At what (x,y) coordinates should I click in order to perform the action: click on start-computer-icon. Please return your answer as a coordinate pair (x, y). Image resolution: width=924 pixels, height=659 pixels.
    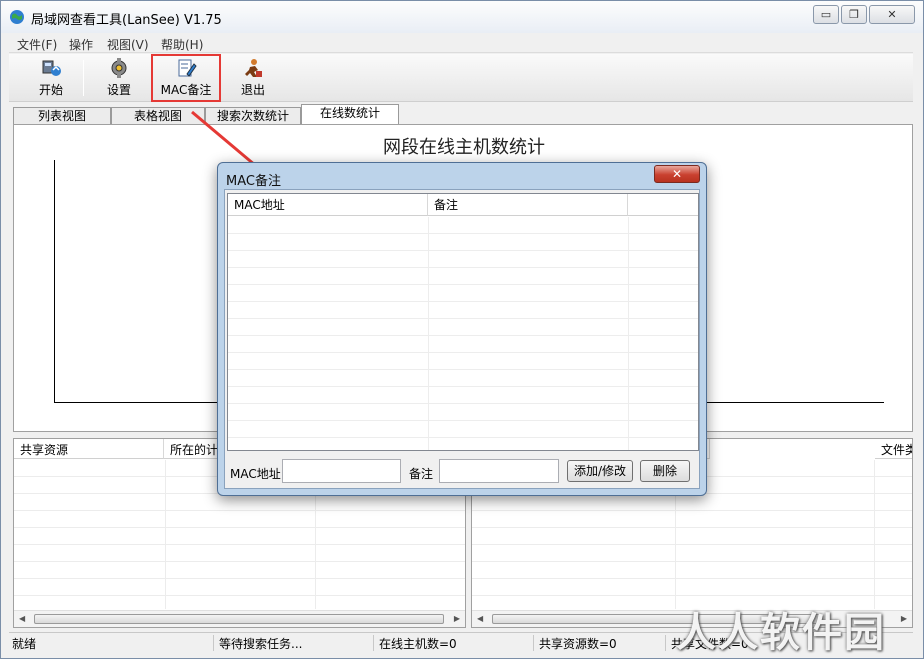
    Looking at the image, I should click on (51, 68).